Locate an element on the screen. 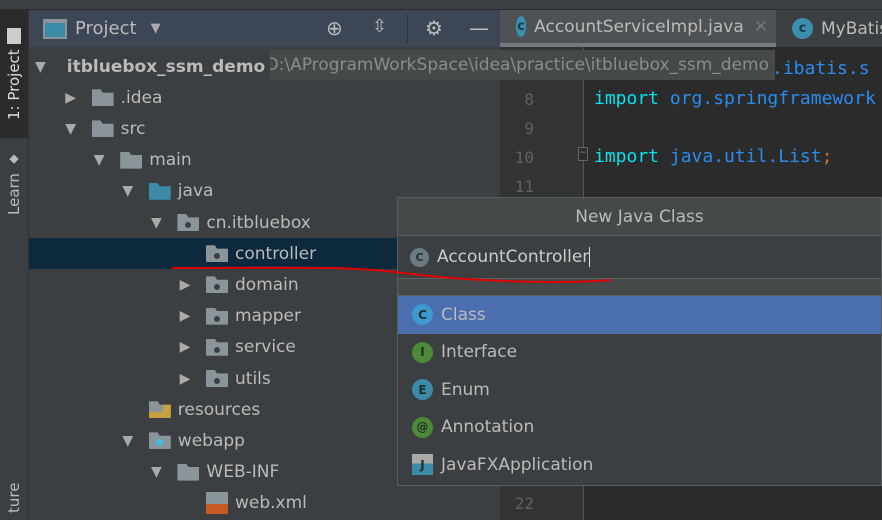  kind-javafxapplication: J JavaFXApplication is located at coordinates (639, 465).